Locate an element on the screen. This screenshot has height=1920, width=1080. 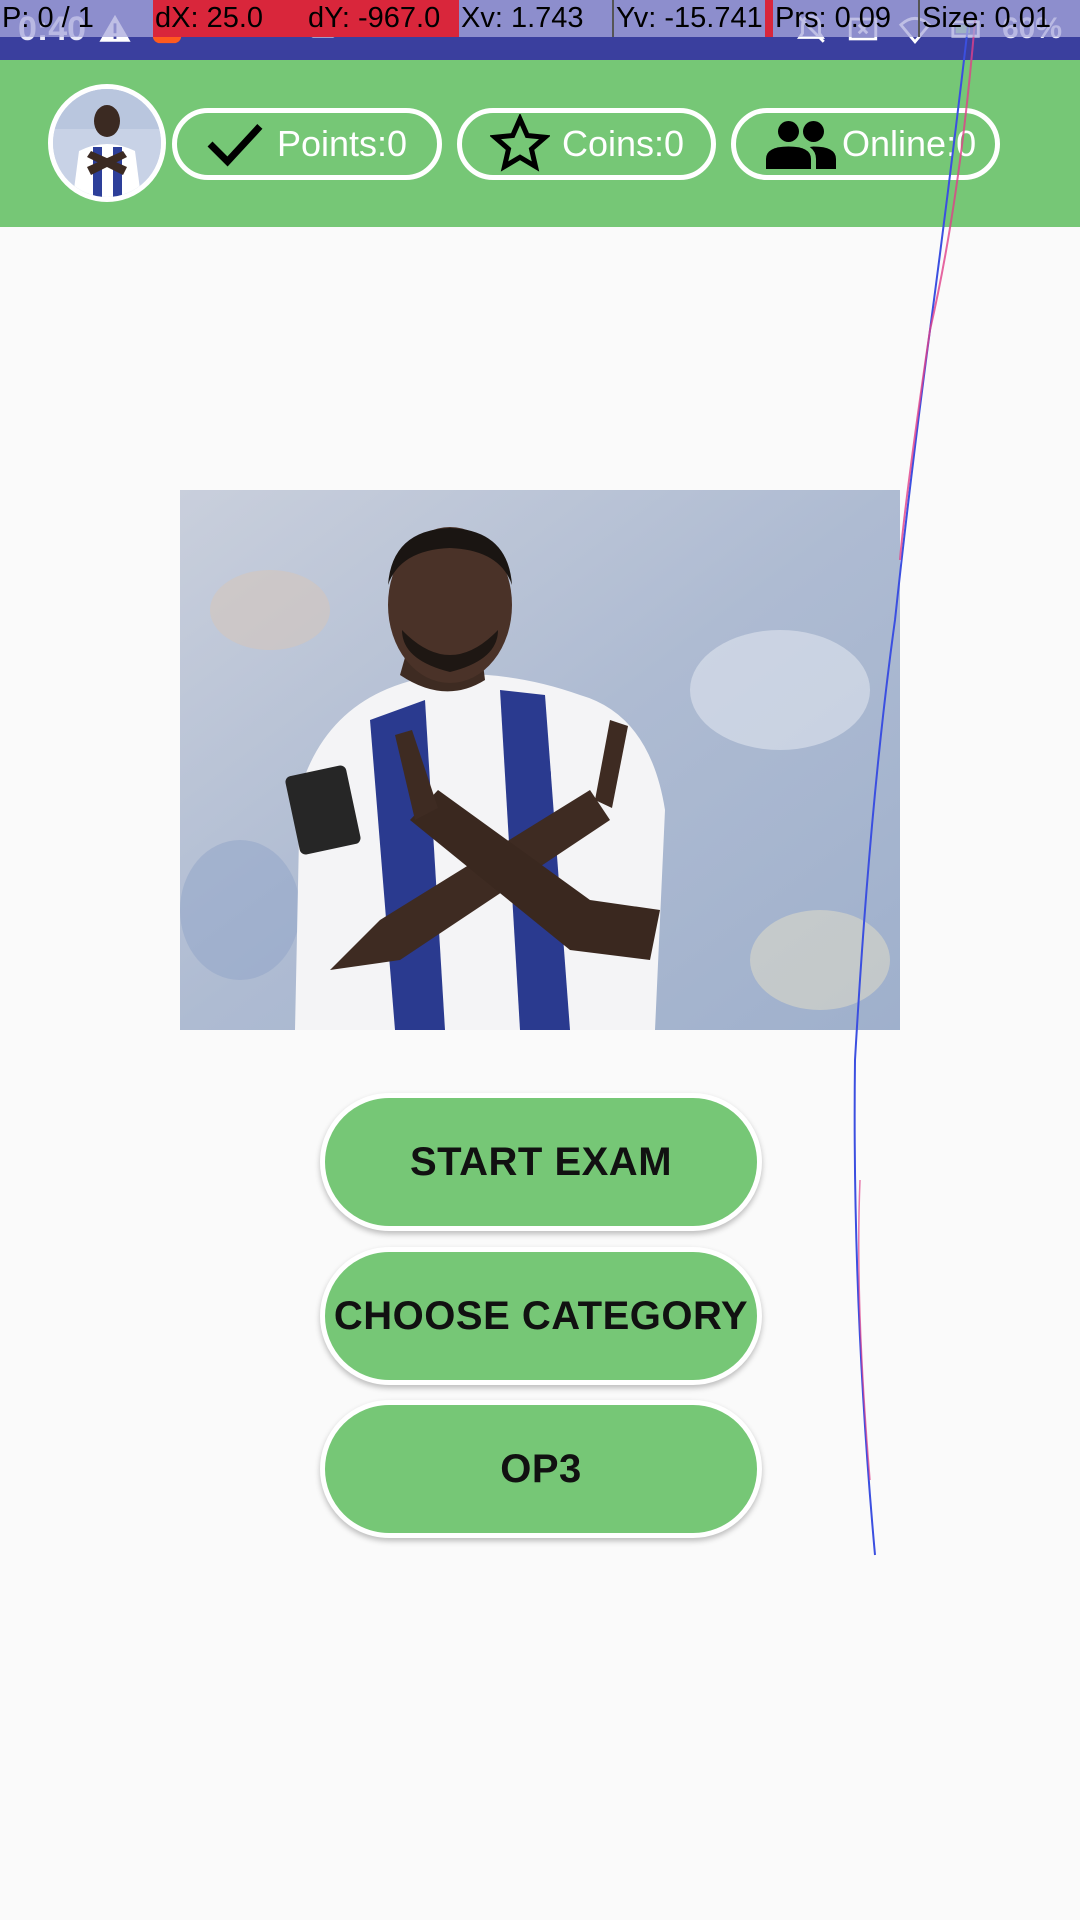
op3-button: OP3 is located at coordinates (541, 1469).